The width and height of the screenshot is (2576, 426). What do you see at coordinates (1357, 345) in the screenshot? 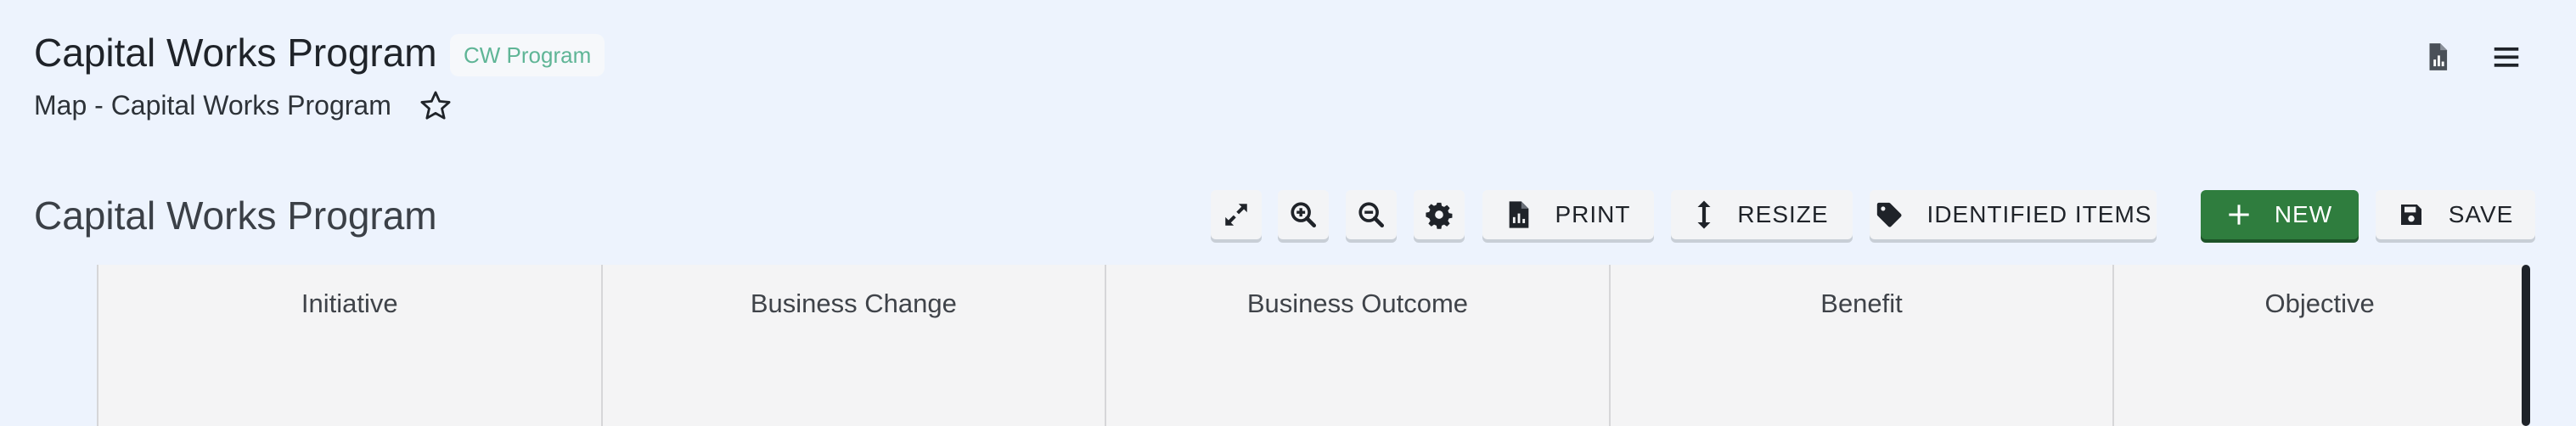
I see `grid-column-business-outcome: Business Outcome` at bounding box center [1357, 345].